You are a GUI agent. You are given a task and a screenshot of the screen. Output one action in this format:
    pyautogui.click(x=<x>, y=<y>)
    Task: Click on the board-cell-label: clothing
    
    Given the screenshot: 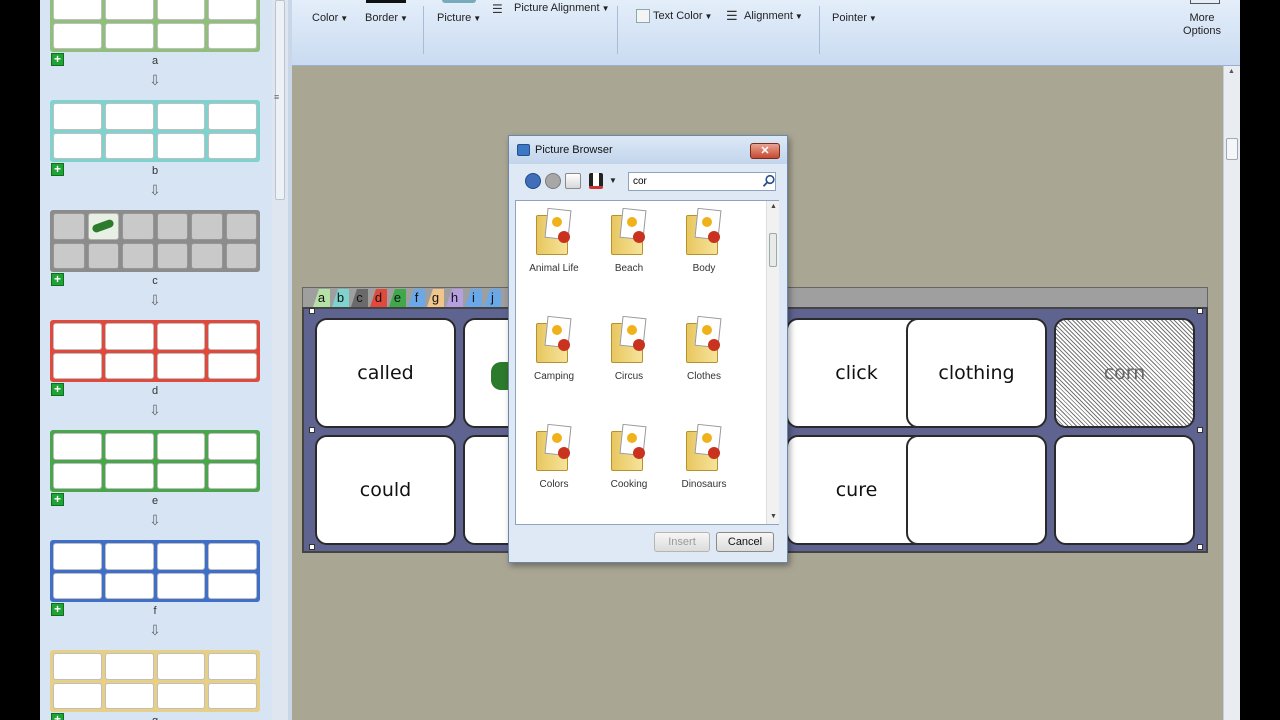 What is the action you would take?
    pyautogui.click(x=976, y=373)
    